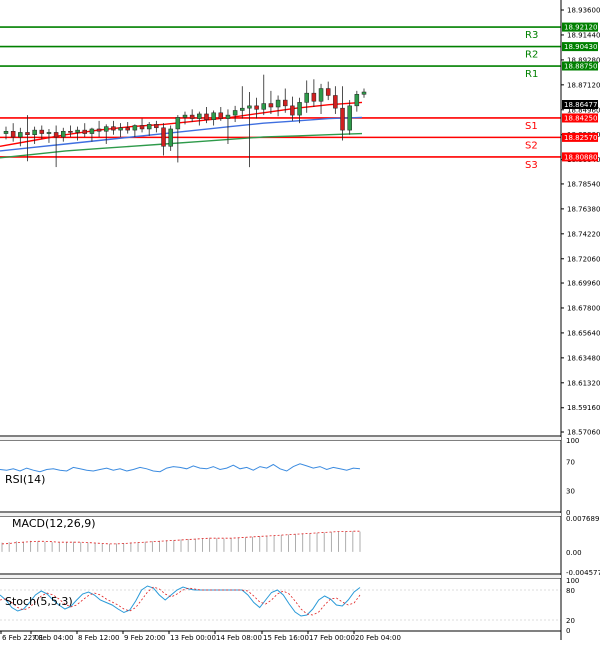  I want to click on macd-tick-label: -0.004577, so click(583, 573).